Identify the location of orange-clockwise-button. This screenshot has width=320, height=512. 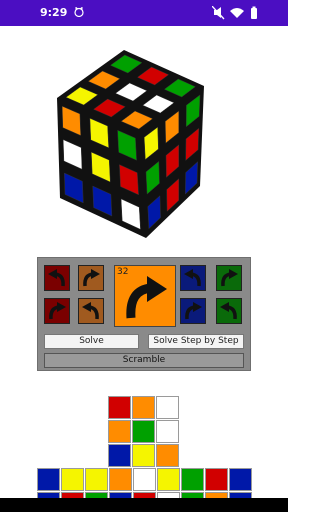
(91, 278).